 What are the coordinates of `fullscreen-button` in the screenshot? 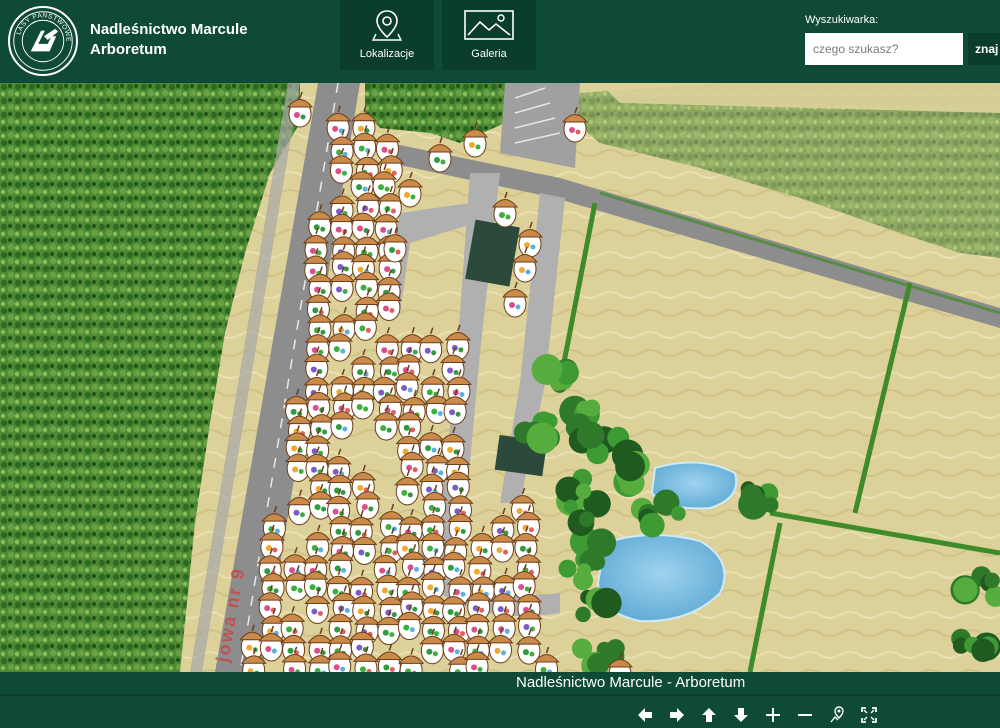 It's located at (869, 715).